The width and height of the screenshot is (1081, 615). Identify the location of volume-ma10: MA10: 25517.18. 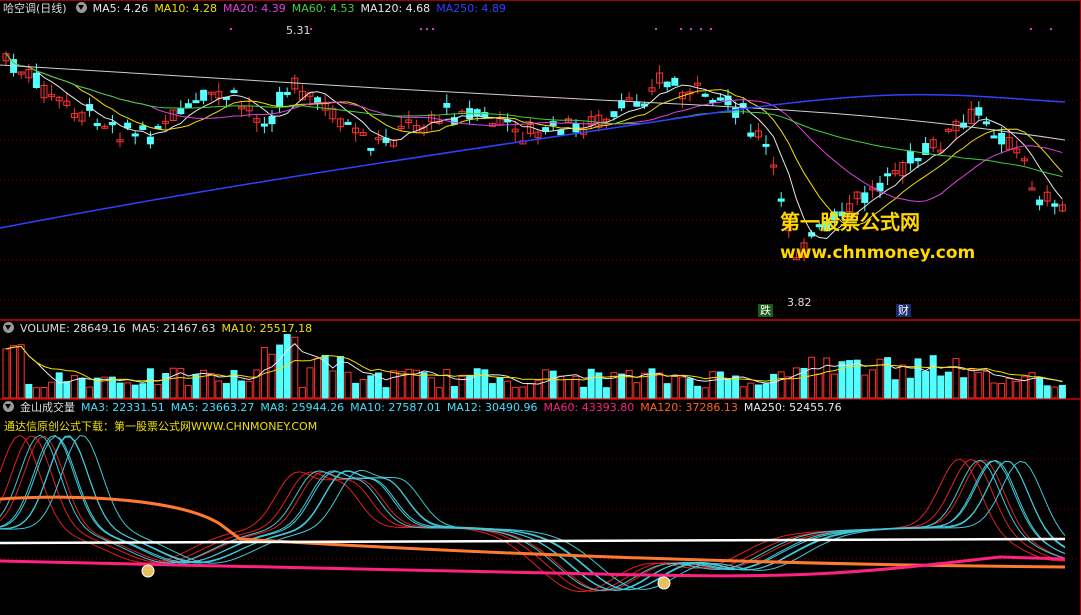
(267, 328).